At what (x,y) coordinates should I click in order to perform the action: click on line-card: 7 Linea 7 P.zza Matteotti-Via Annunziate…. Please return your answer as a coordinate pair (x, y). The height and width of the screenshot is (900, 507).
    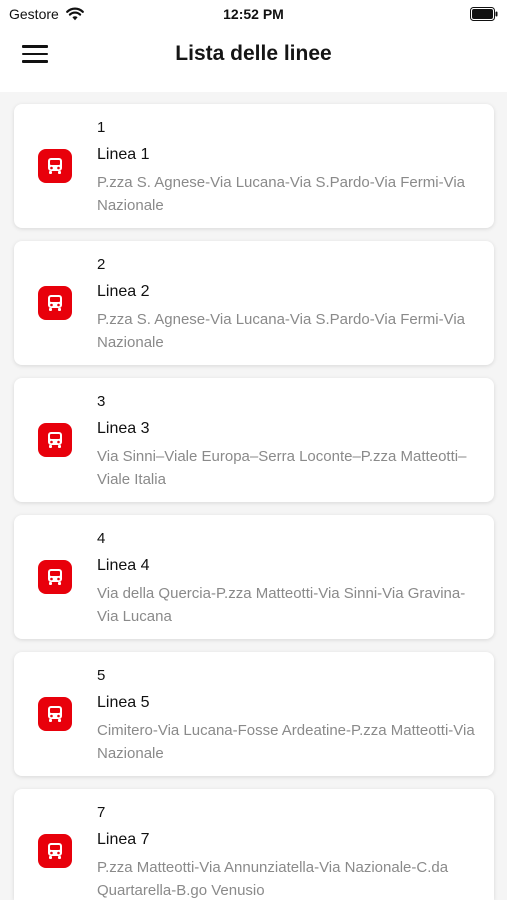
    Looking at the image, I should click on (254, 844).